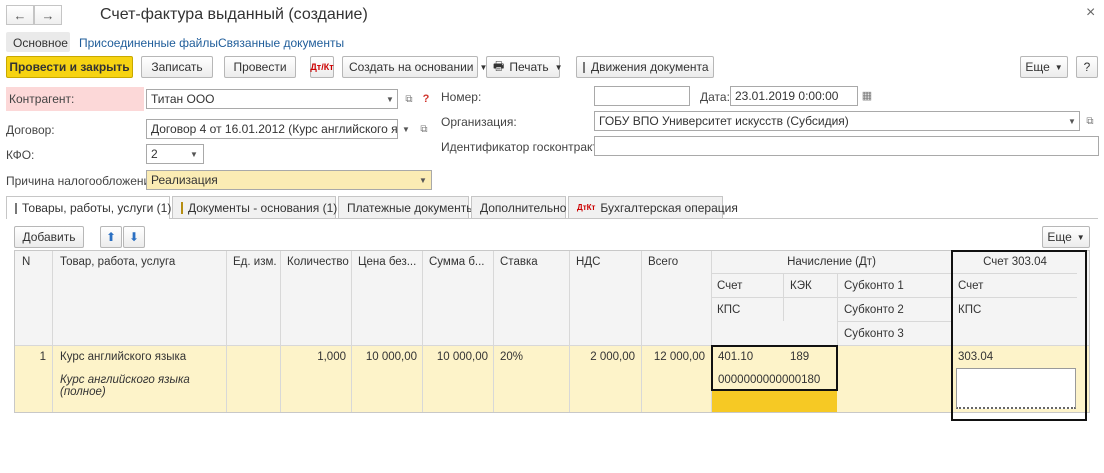 Image resolution: width=1104 pixels, height=473 pixels. What do you see at coordinates (42, 357) in the screenshot?
I see `row-number: 1` at bounding box center [42, 357].